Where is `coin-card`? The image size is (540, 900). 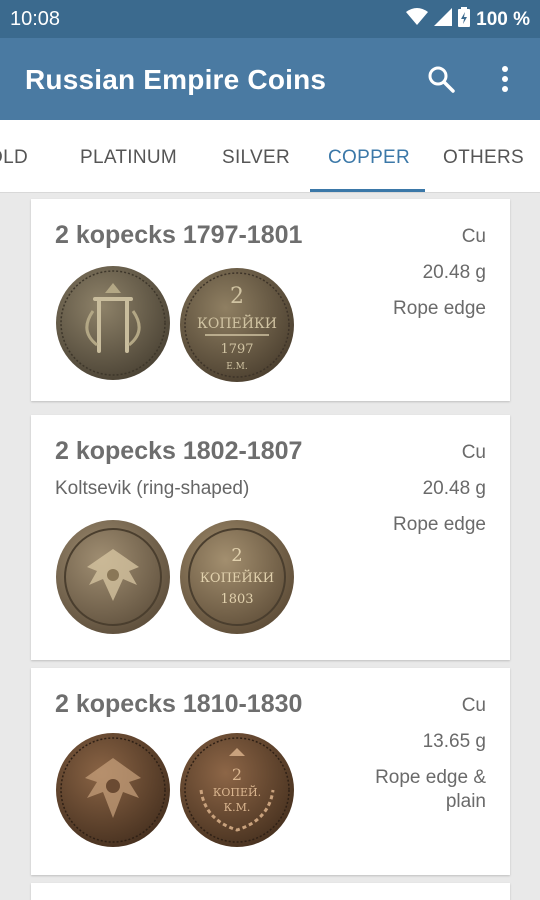
coin-card is located at coordinates (270, 891).